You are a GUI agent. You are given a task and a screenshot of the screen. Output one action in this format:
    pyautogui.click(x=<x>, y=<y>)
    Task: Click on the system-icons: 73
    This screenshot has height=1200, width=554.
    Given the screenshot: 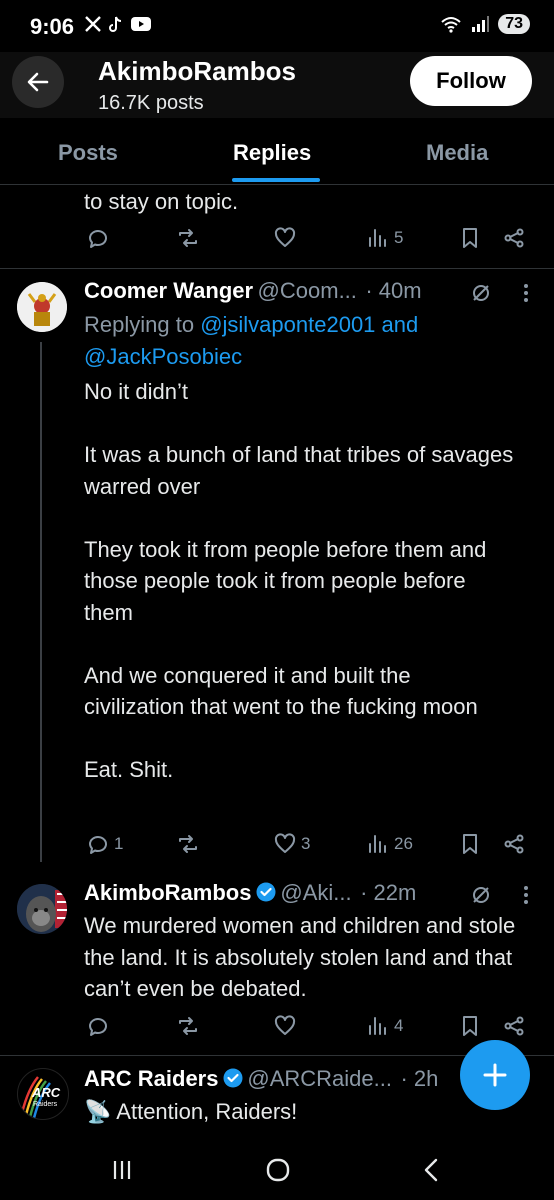 What is the action you would take?
    pyautogui.click(x=485, y=24)
    